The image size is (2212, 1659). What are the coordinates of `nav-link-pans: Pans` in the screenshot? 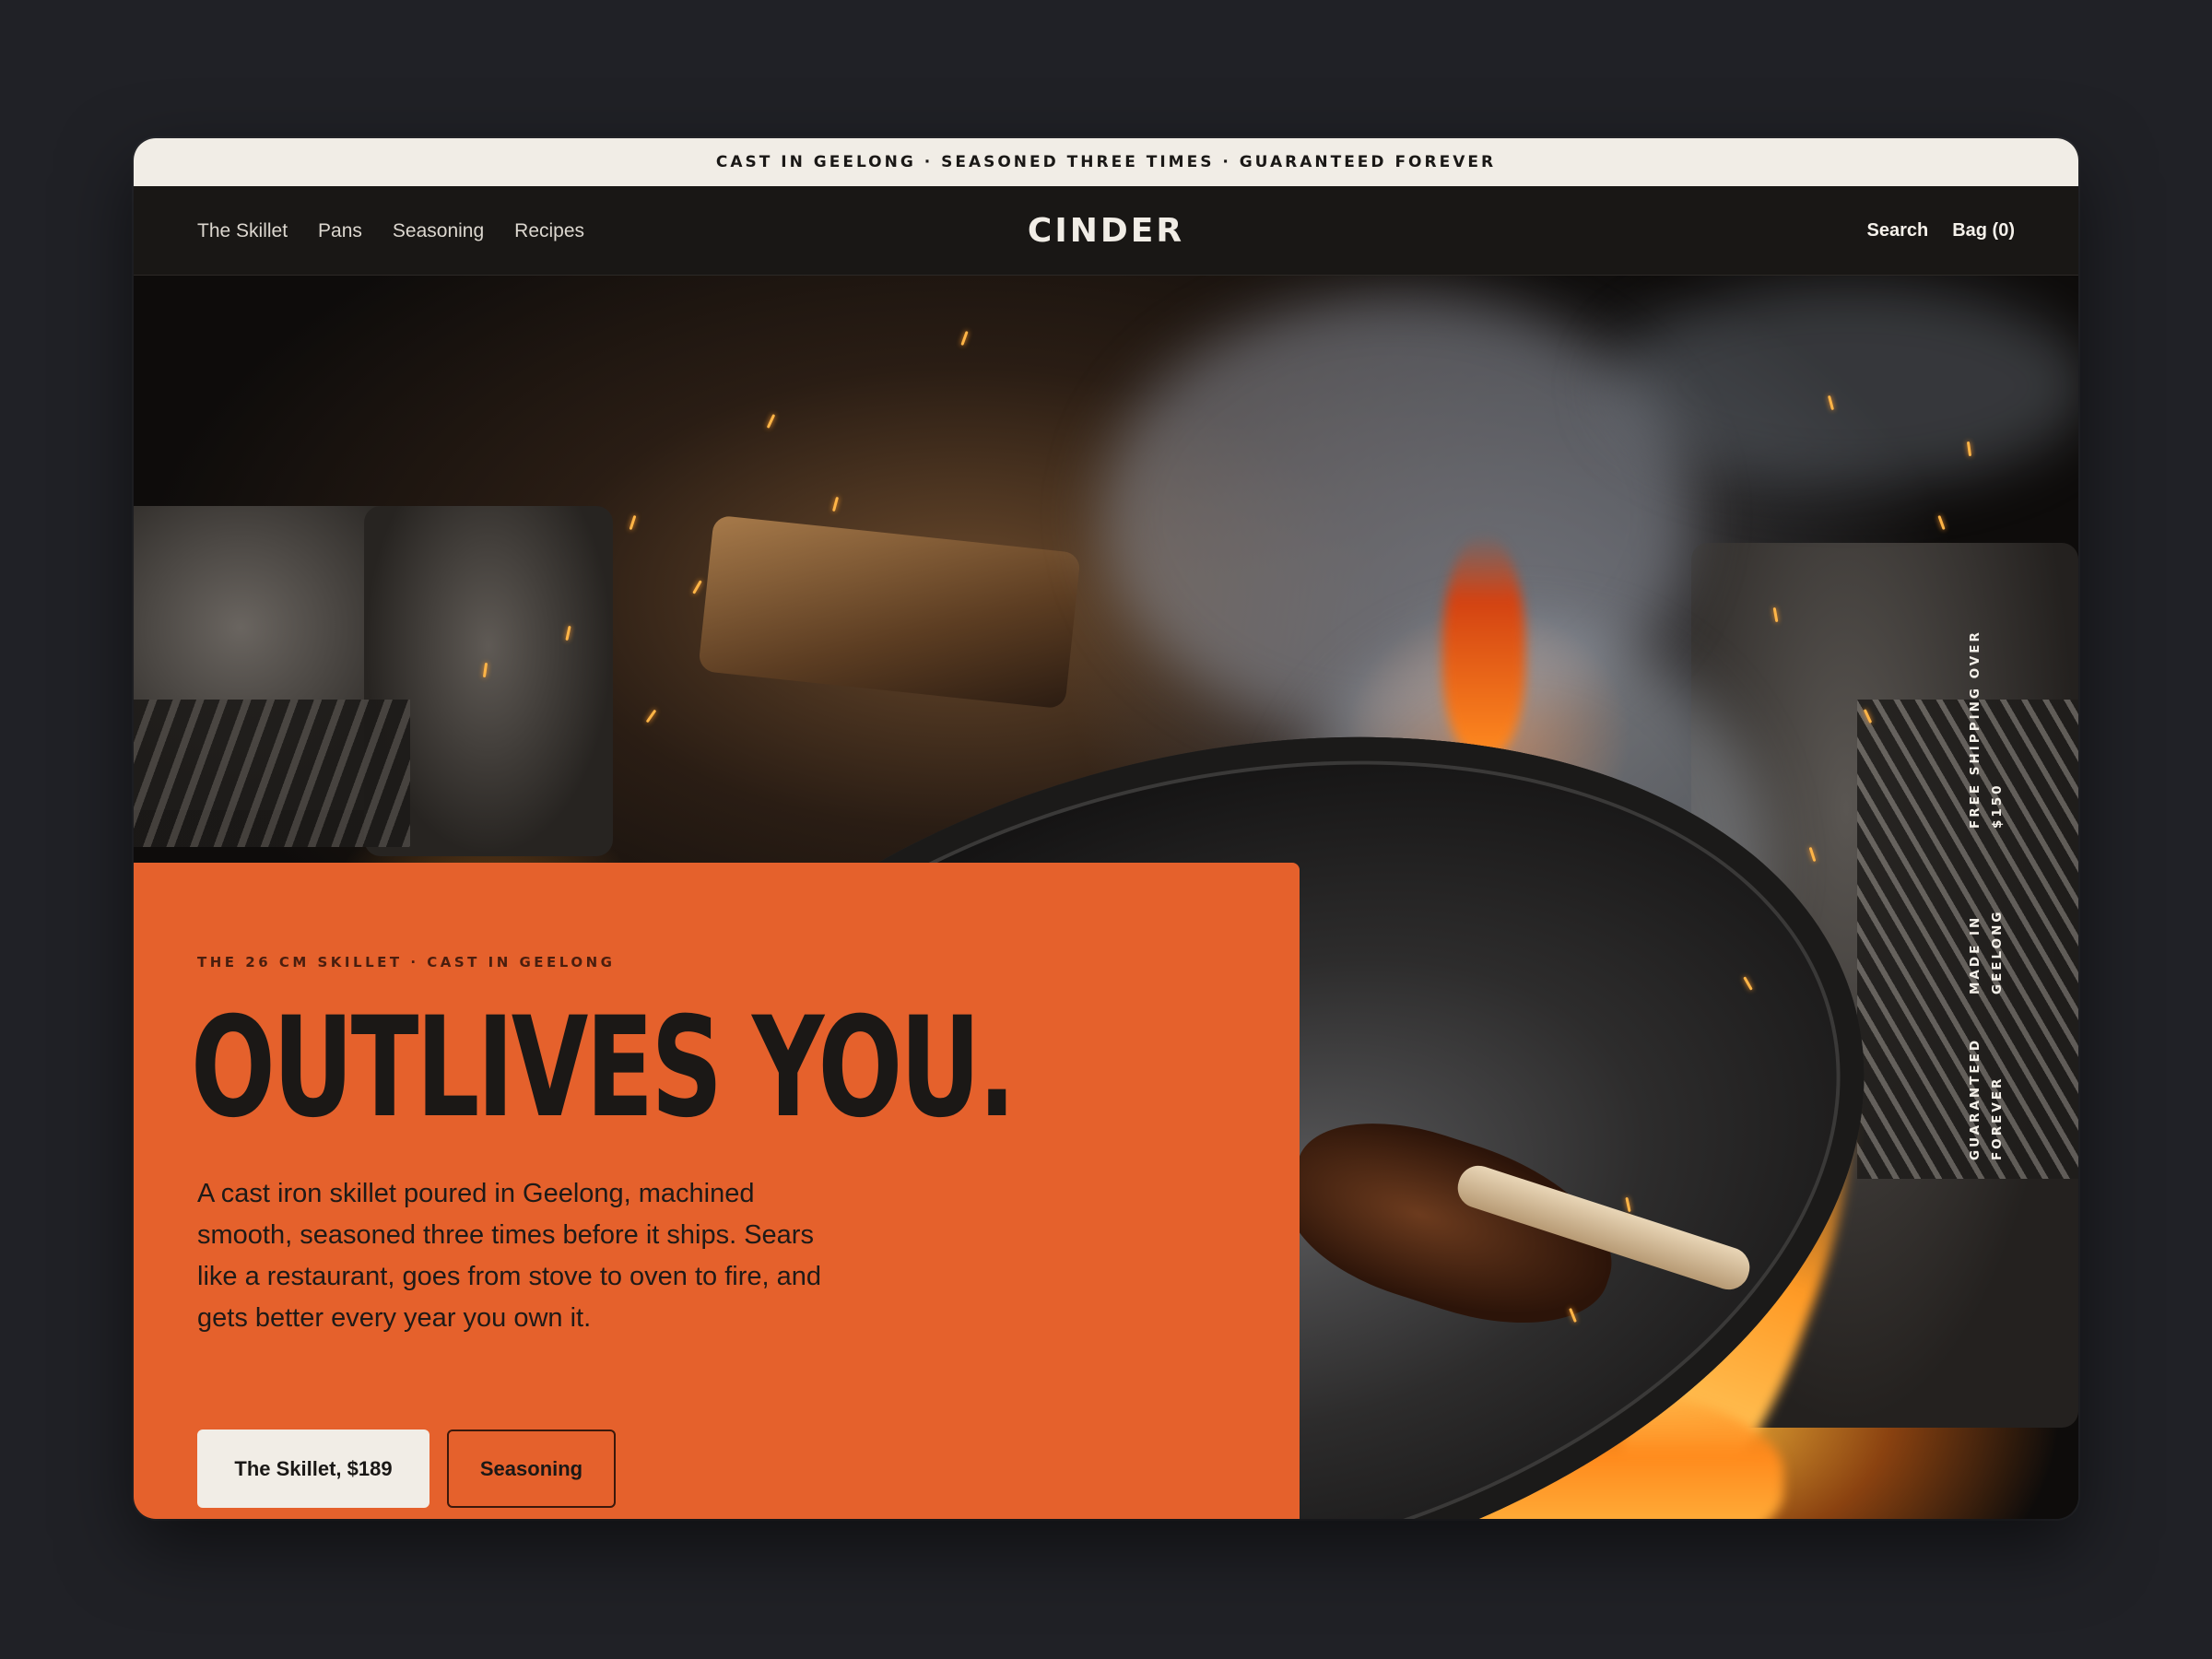 It's located at (340, 231).